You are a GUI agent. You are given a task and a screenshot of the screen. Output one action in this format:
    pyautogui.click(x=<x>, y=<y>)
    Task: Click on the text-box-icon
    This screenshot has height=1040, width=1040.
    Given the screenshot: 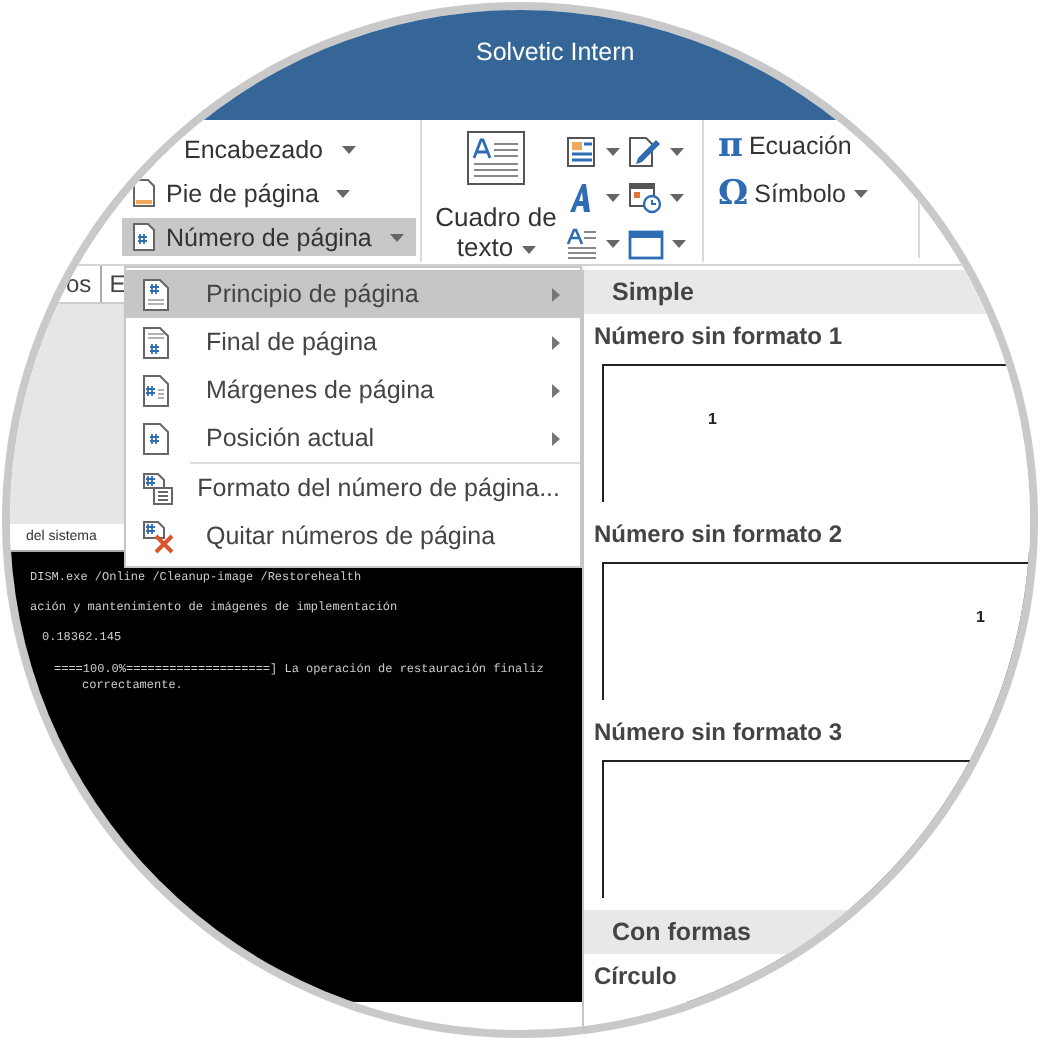 What is the action you would take?
    pyautogui.click(x=496, y=158)
    